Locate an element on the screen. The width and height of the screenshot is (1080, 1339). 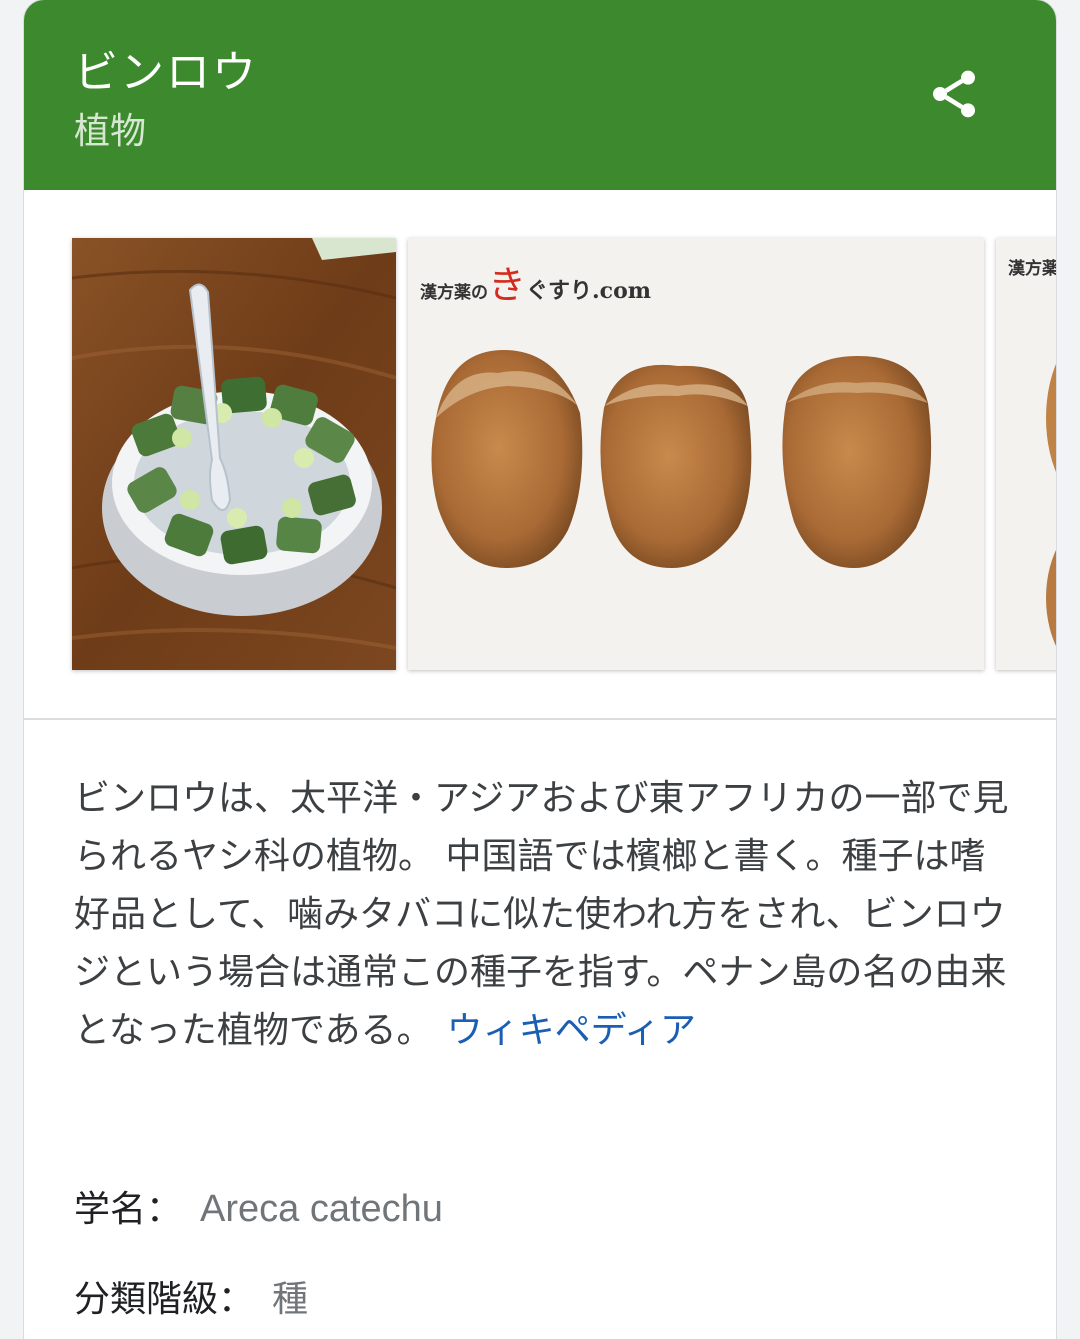
panel-subtitle: 植物 is located at coordinates (110, 131).